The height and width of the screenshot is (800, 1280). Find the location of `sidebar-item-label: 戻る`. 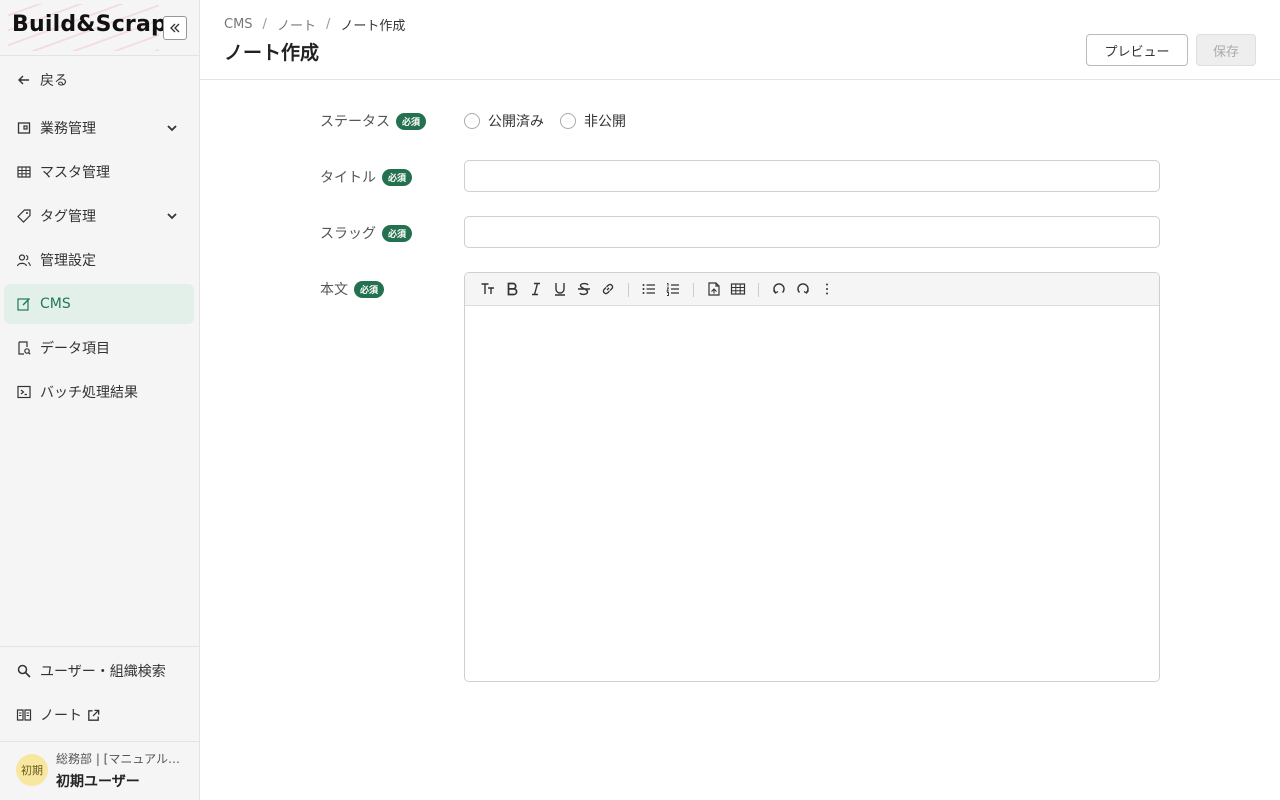

sidebar-item-label: 戻る is located at coordinates (54, 81).